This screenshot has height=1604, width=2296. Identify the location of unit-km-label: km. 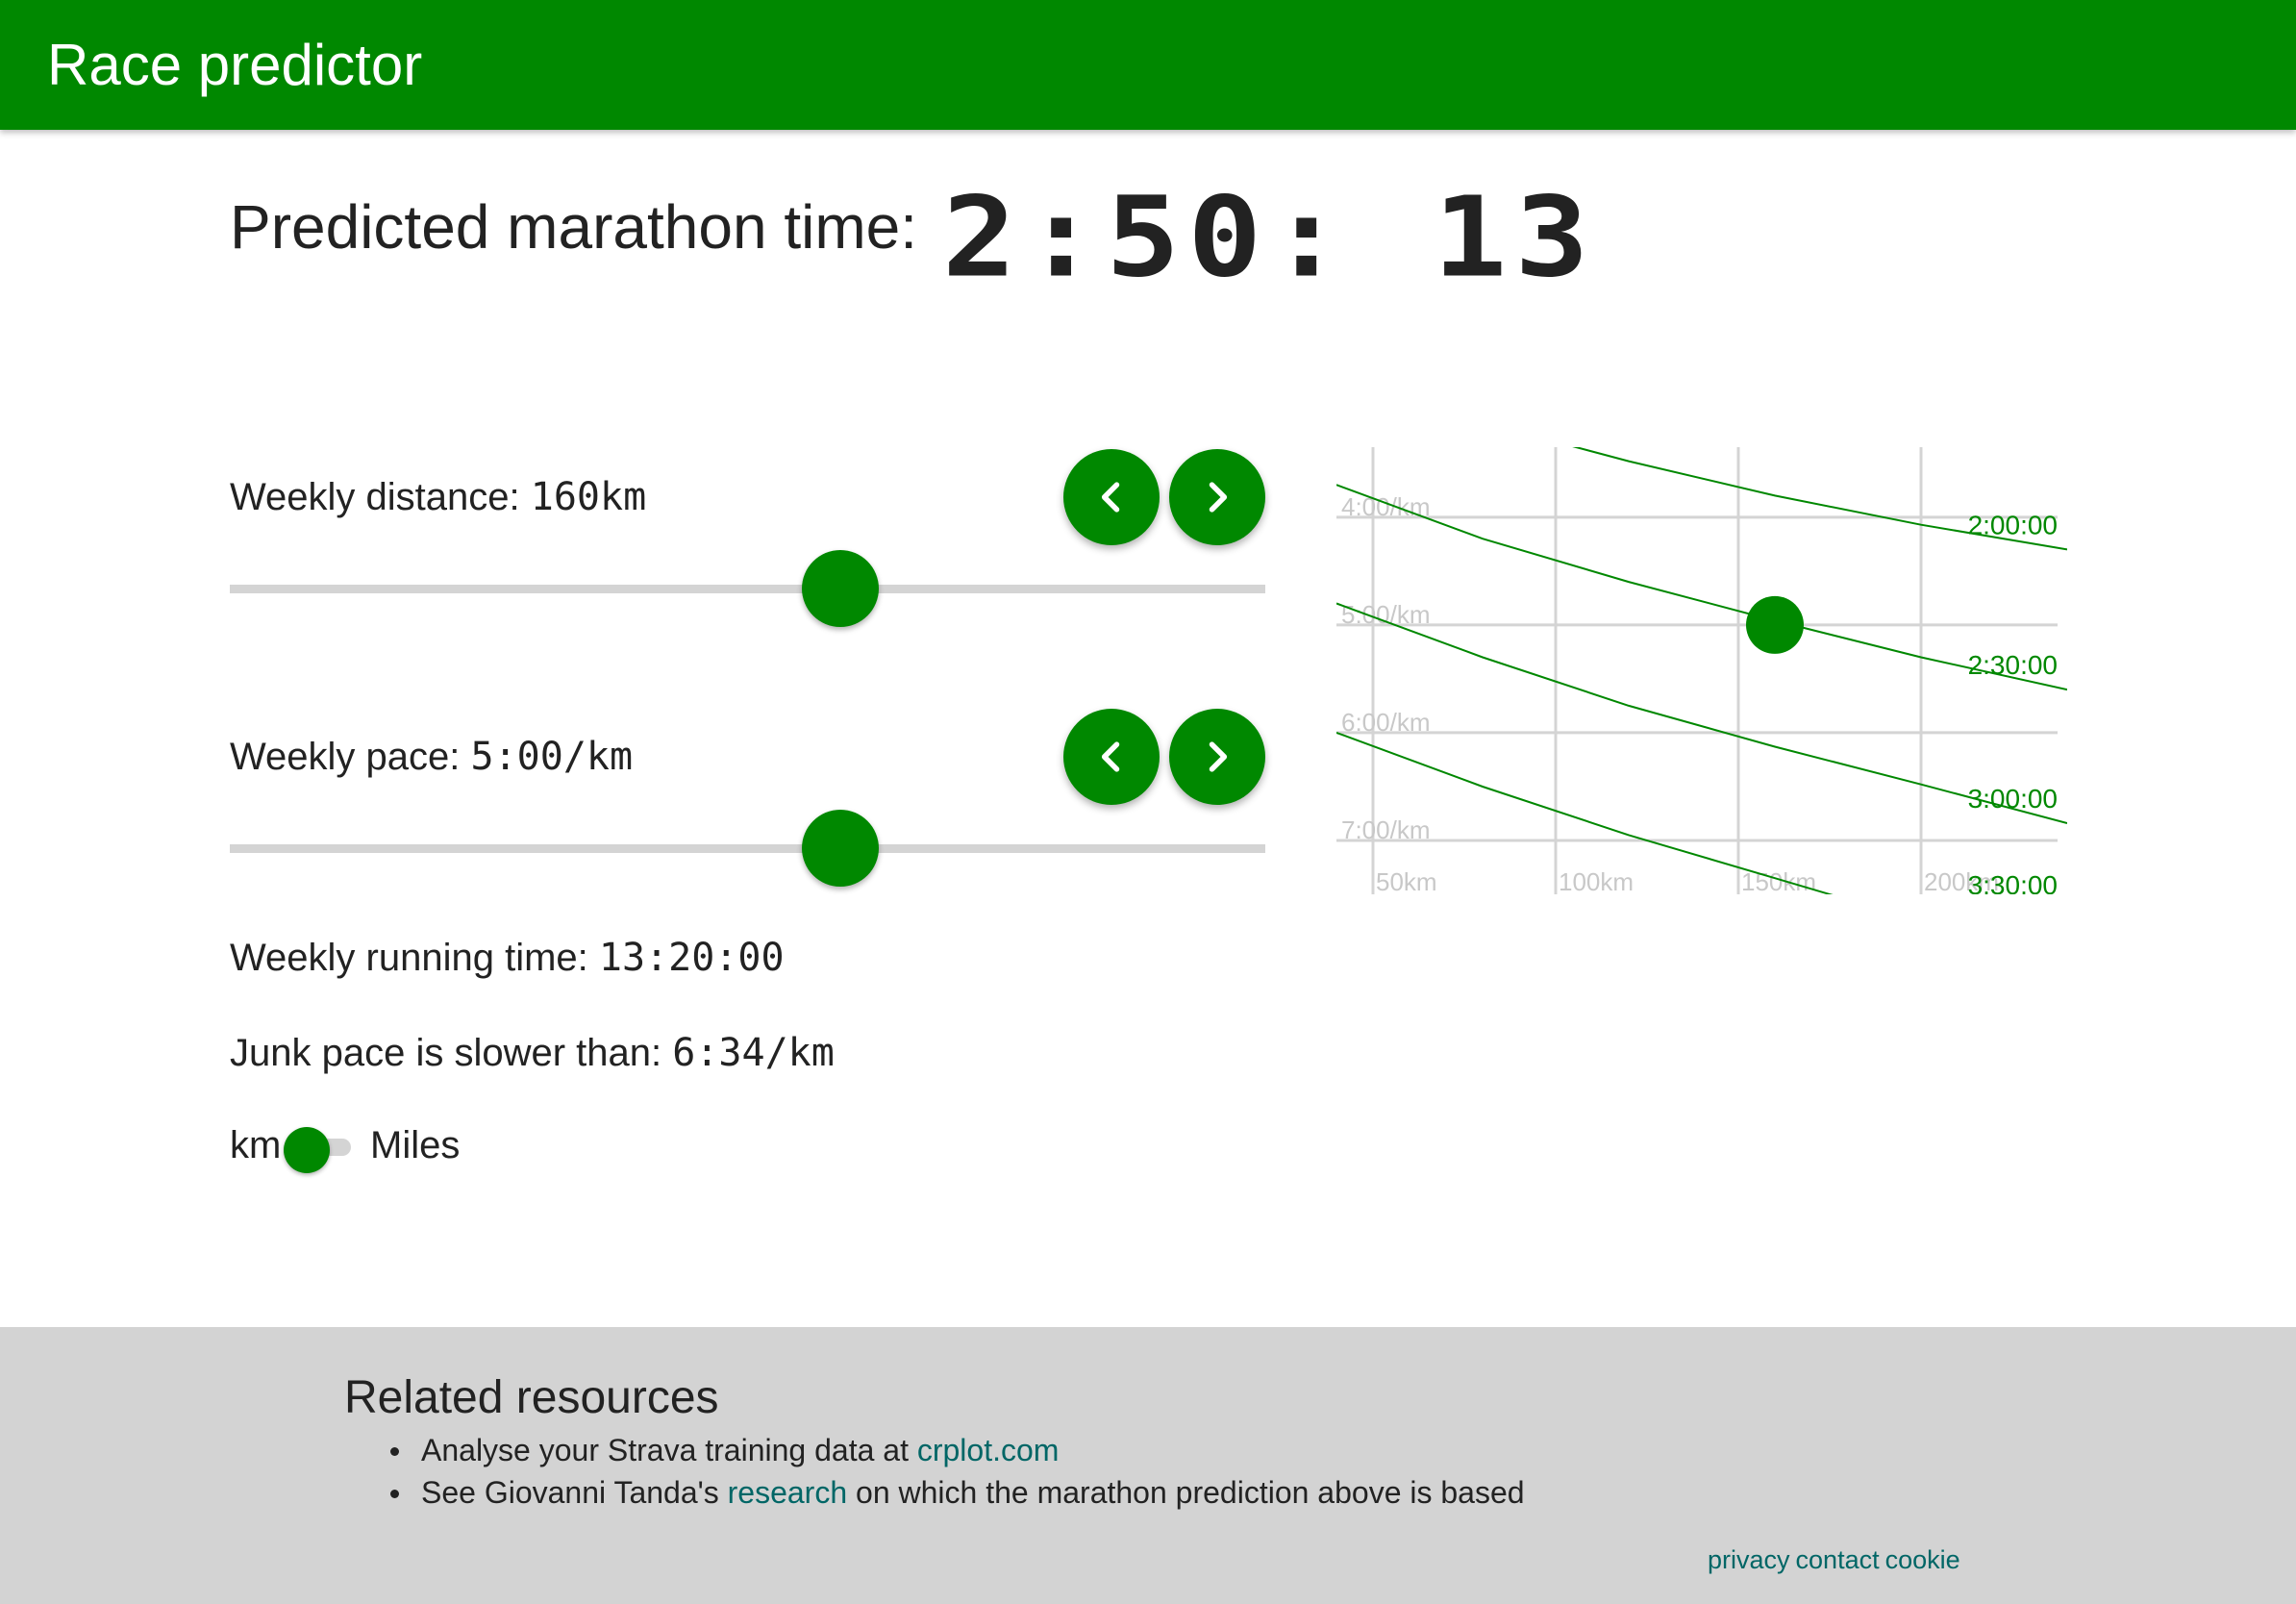
(256, 1145).